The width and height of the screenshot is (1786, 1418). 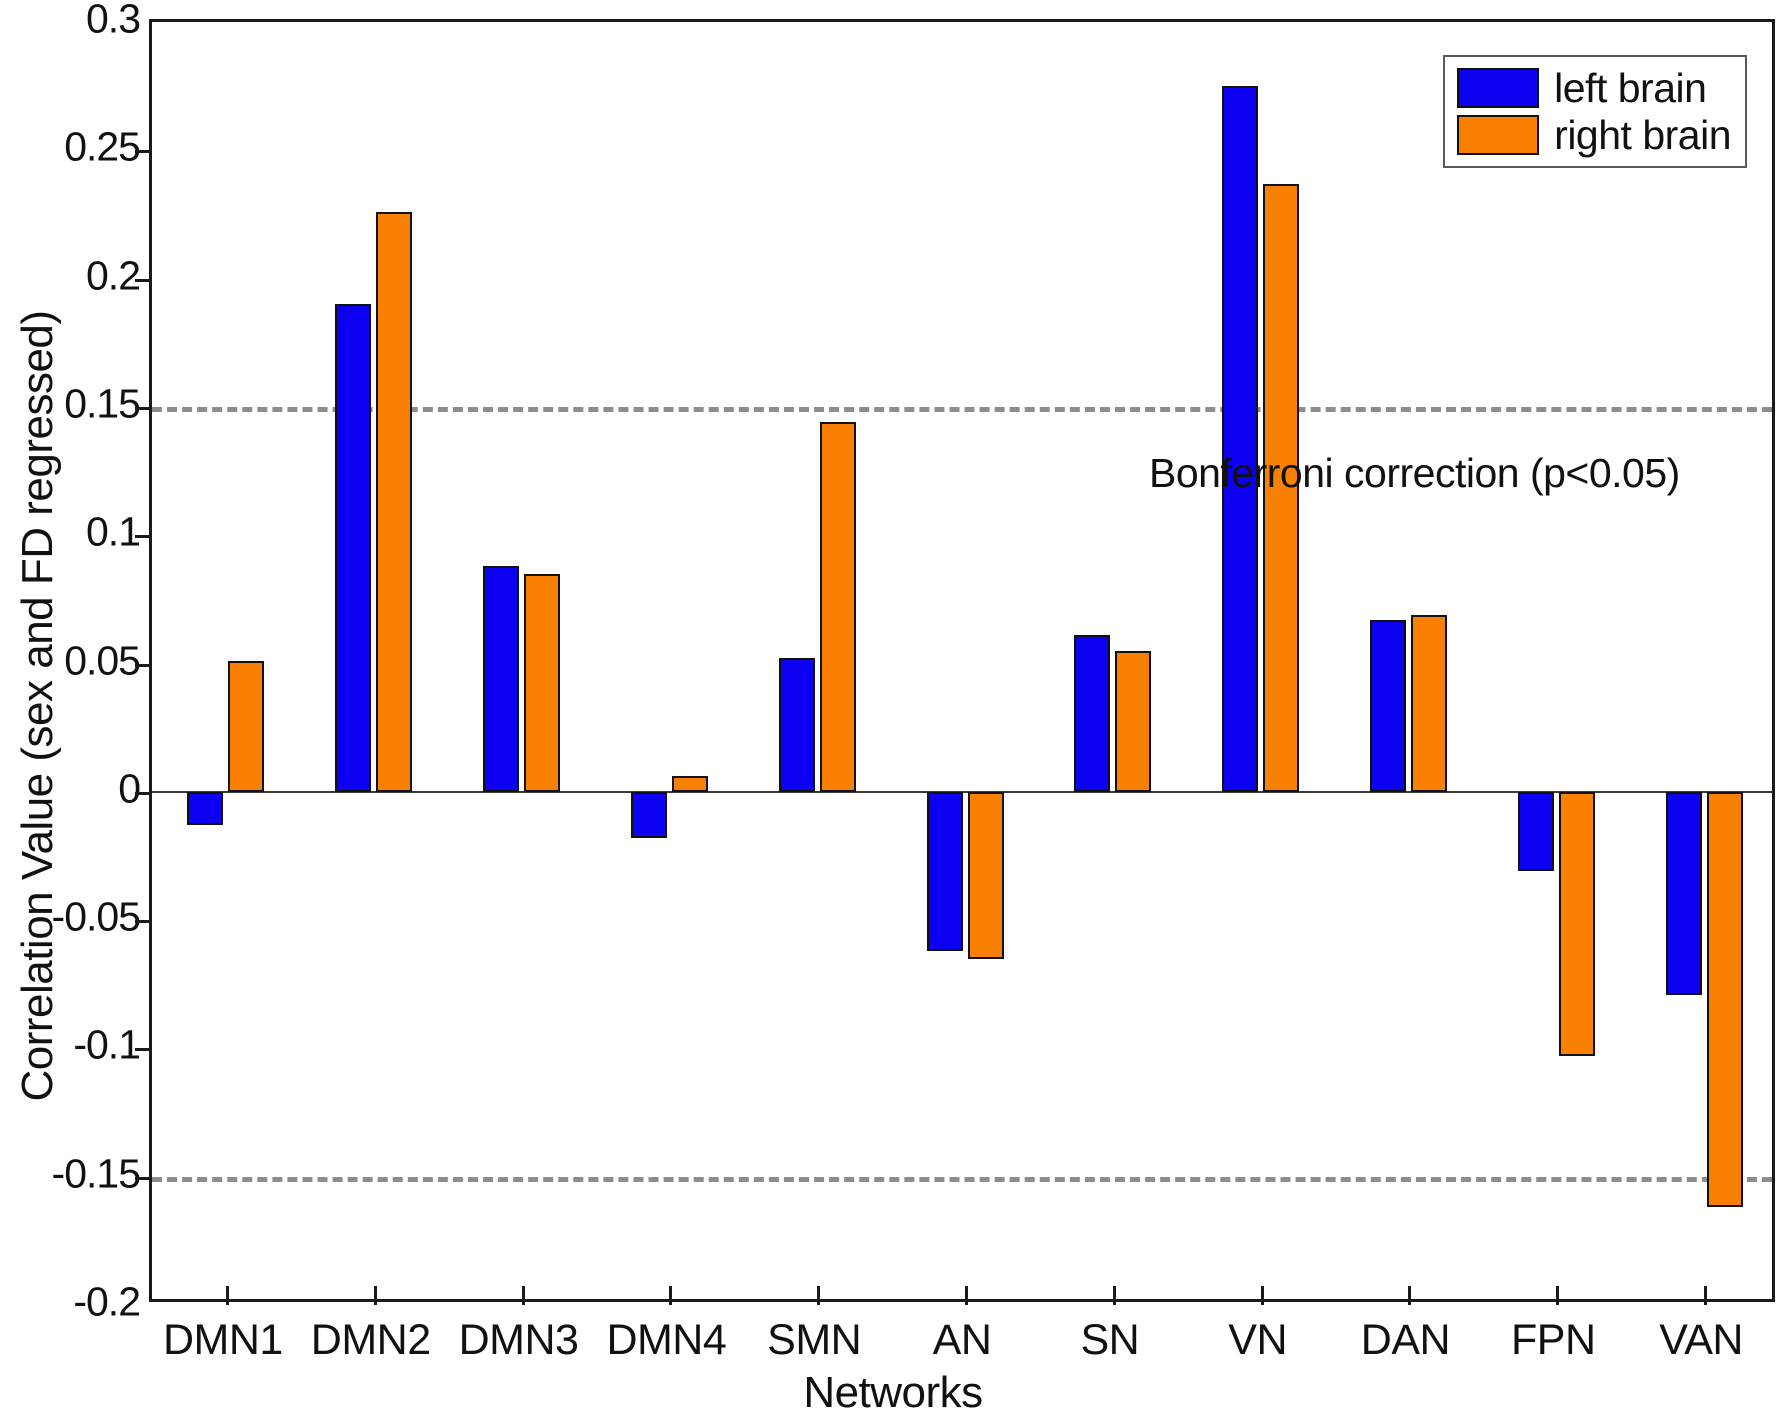 I want to click on legend-item-label: left brain, so click(x=1630, y=88).